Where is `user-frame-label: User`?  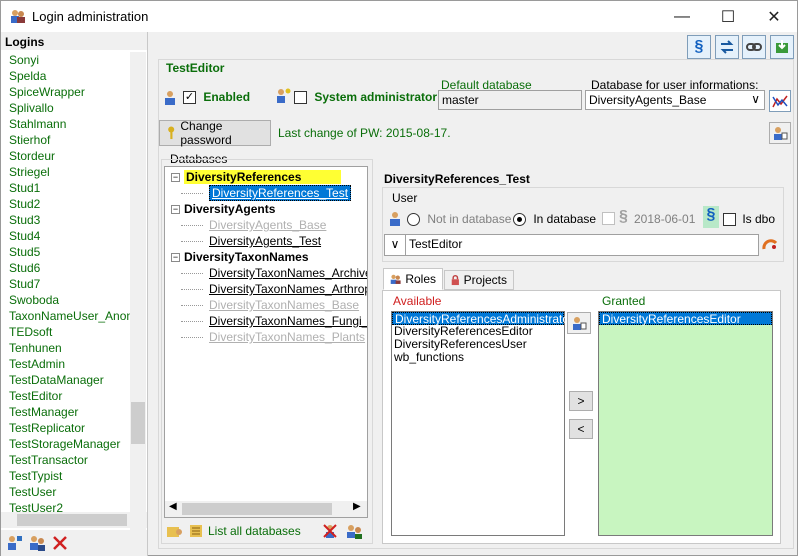
user-frame-label: User is located at coordinates (405, 198).